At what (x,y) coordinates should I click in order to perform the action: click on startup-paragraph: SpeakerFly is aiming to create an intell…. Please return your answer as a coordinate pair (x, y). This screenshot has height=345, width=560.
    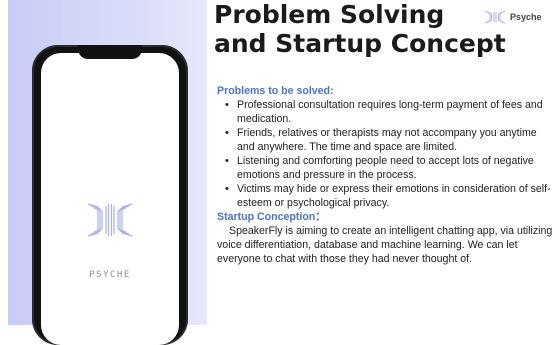
    Looking at the image, I should click on (385, 245).